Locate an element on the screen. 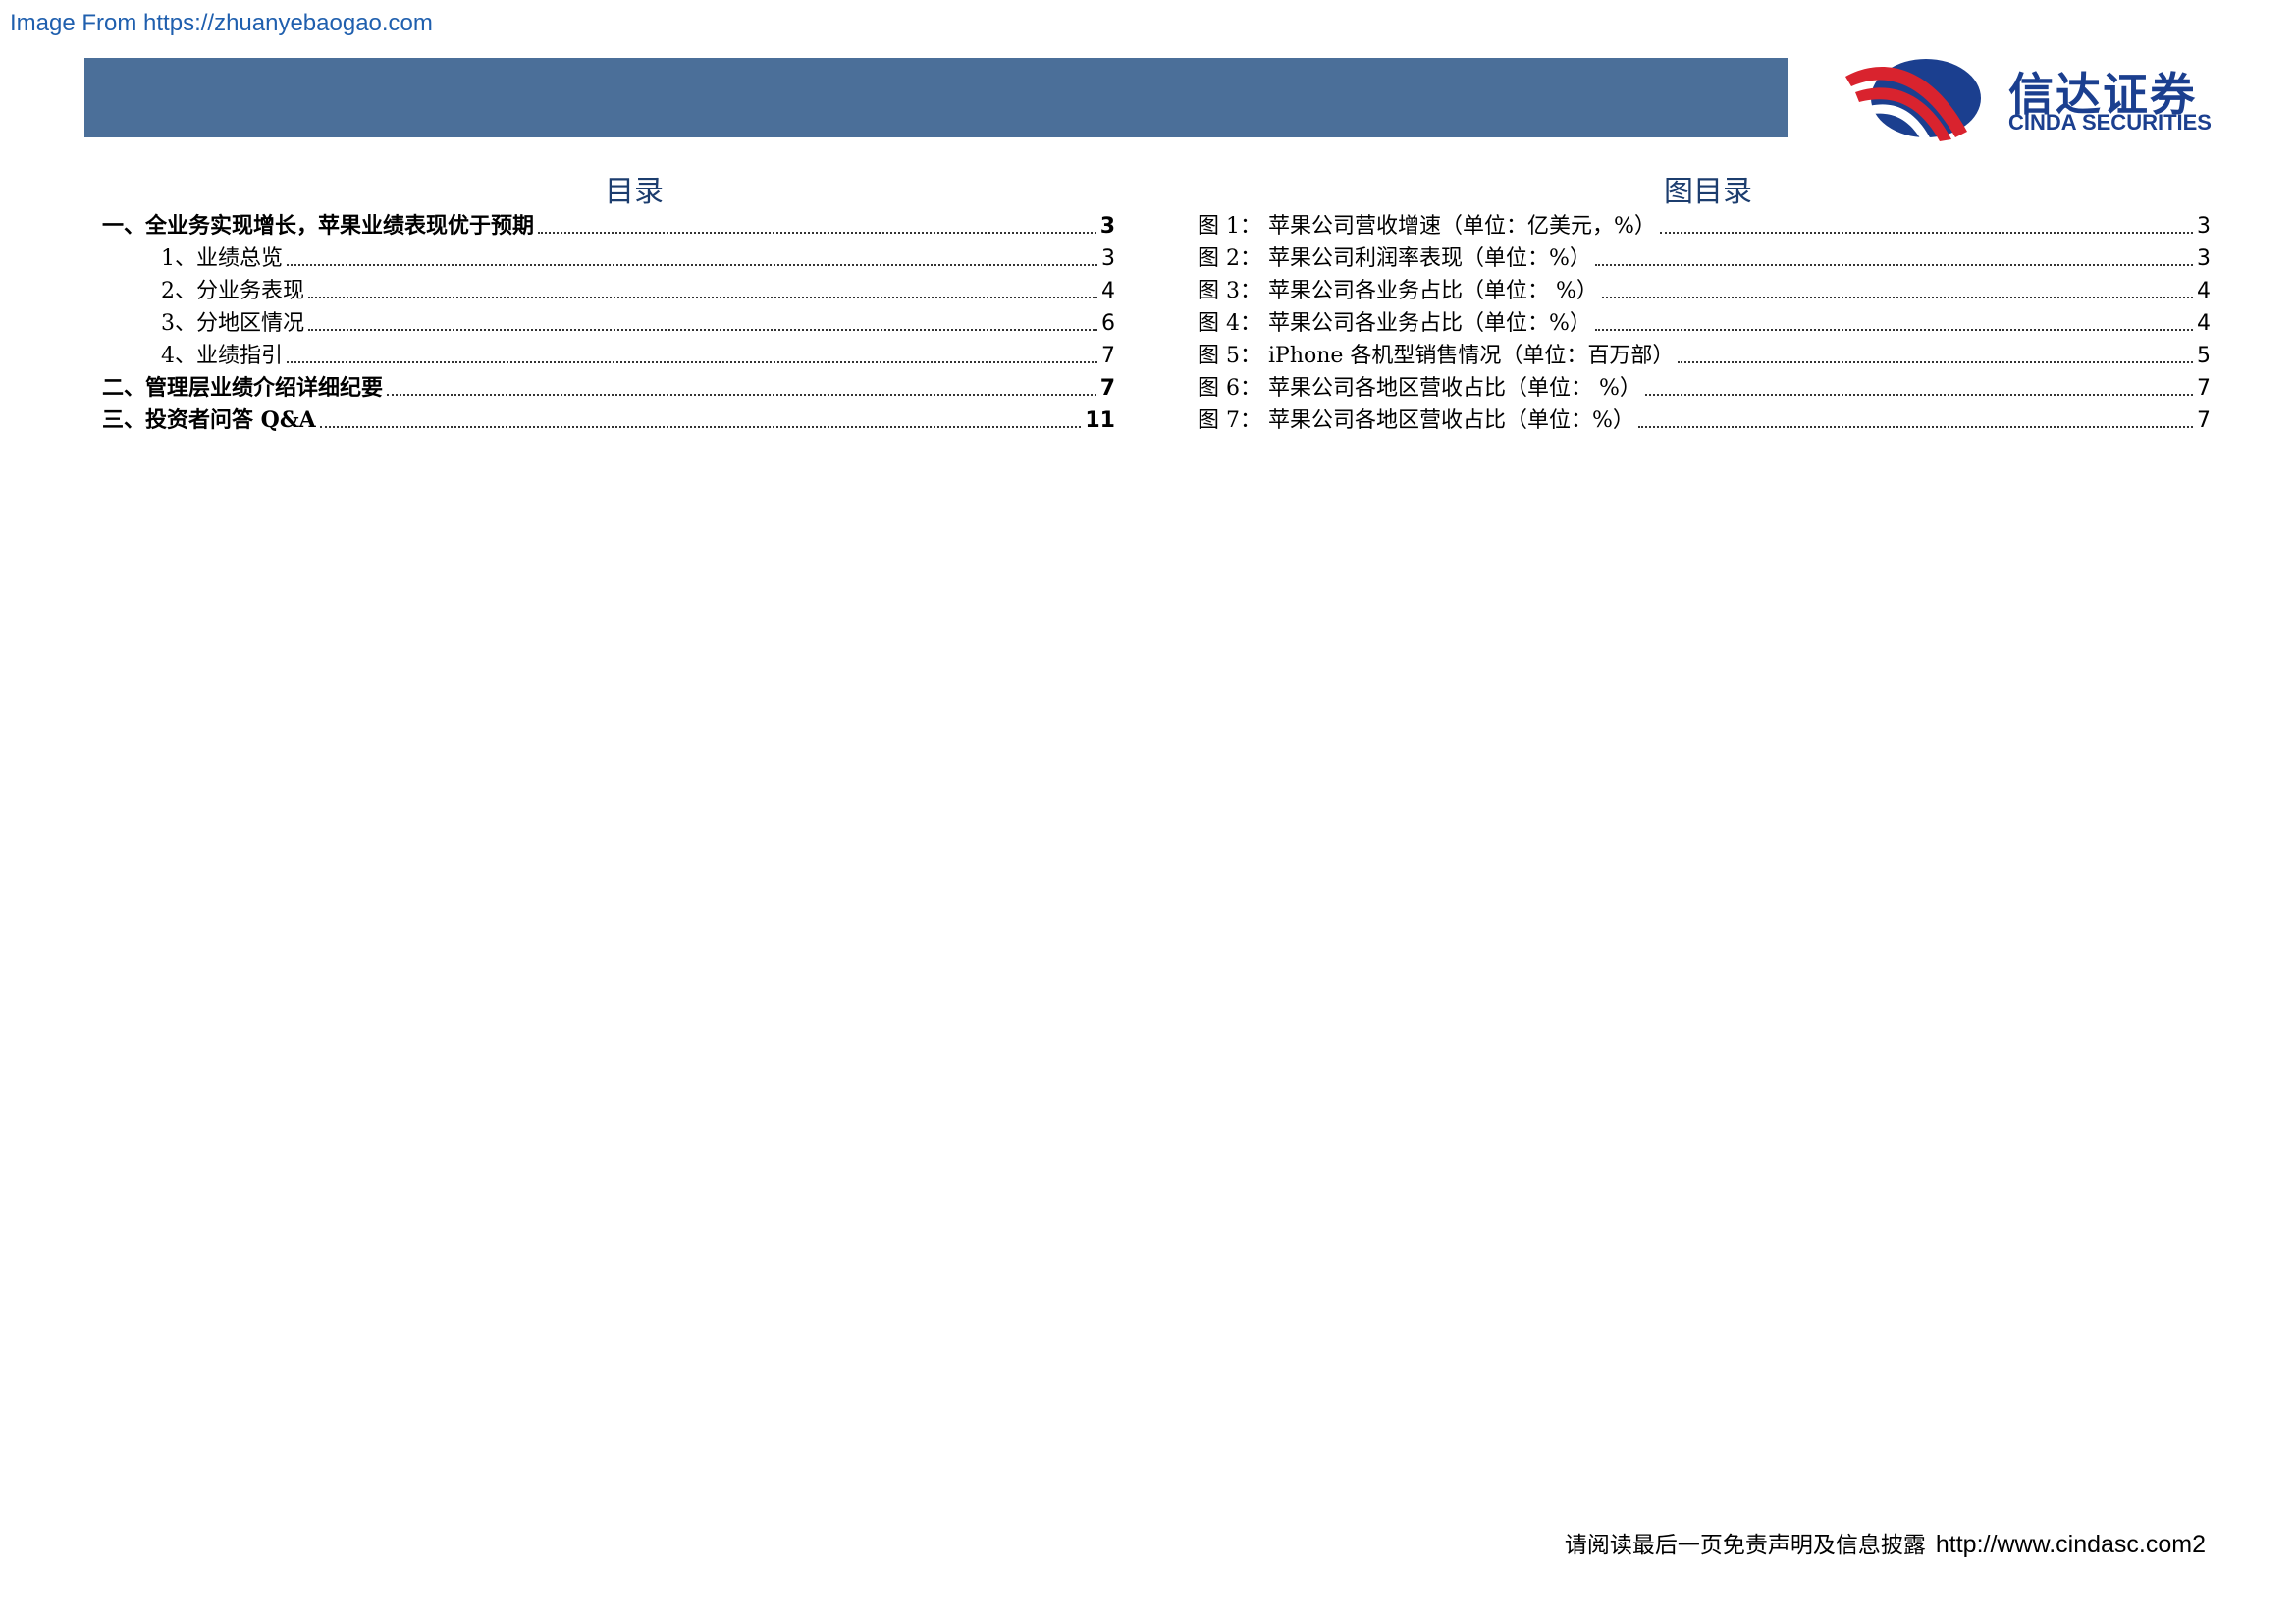 This screenshot has height=1624, width=2296. toc-entry-text: 三、投资者问答 Q&A is located at coordinates (209, 420).